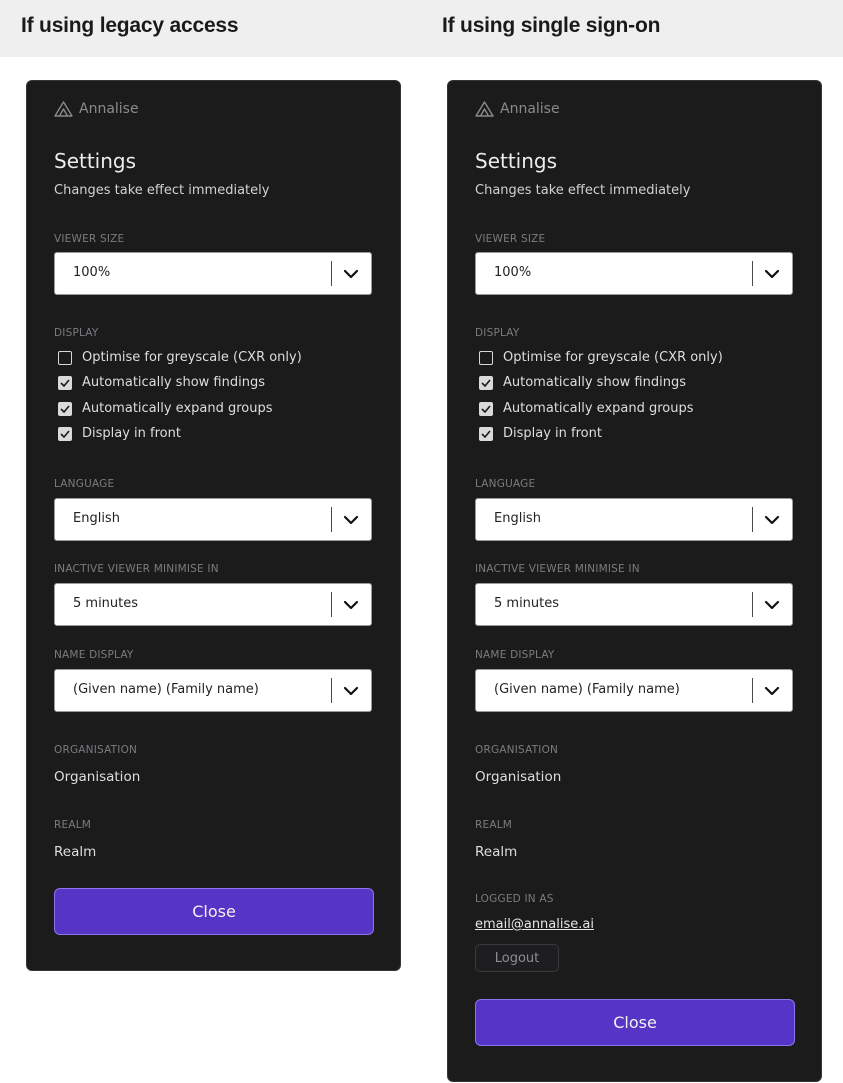 The image size is (843, 1083). What do you see at coordinates (514, 899) in the screenshot?
I see `logged-in-label: LOGGED IN AS` at bounding box center [514, 899].